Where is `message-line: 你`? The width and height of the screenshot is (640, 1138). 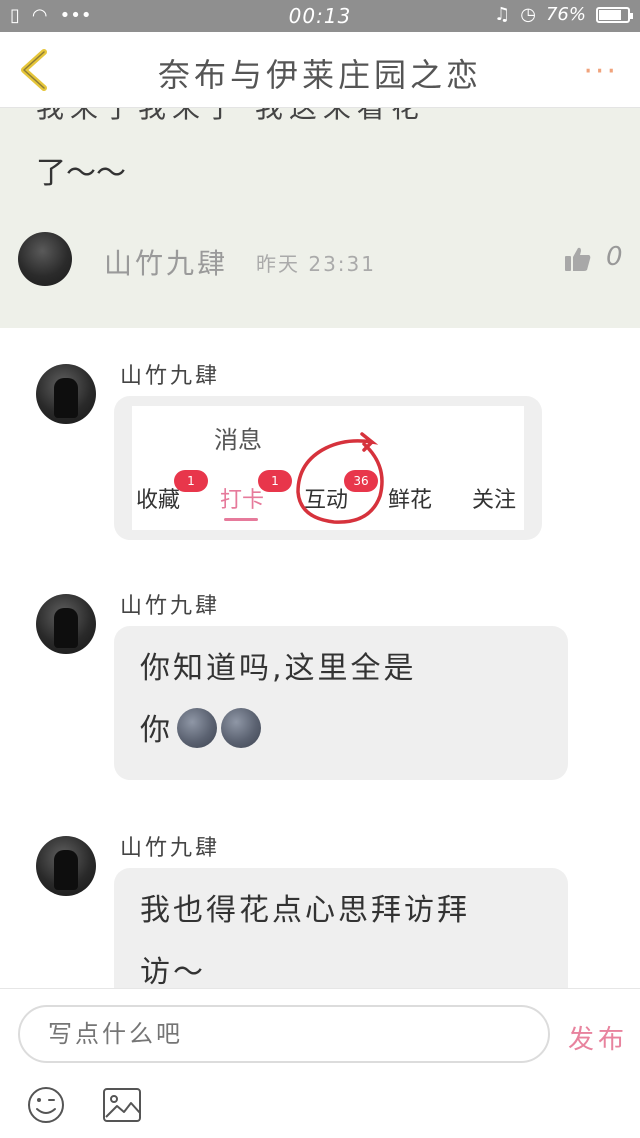
message-line: 你 is located at coordinates (341, 731).